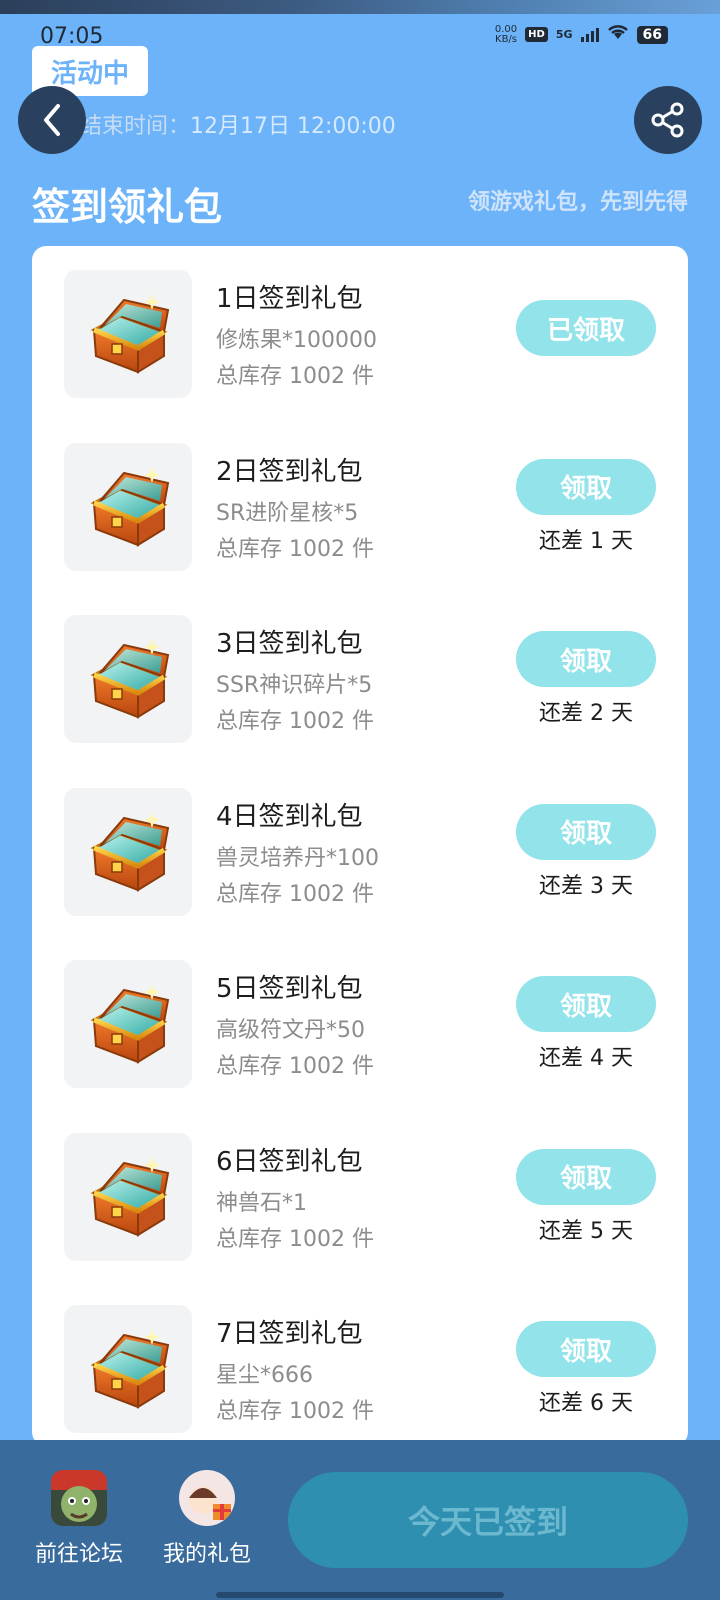 The width and height of the screenshot is (720, 1600). Describe the element at coordinates (589, 34) in the screenshot. I see `signal-icon` at that location.